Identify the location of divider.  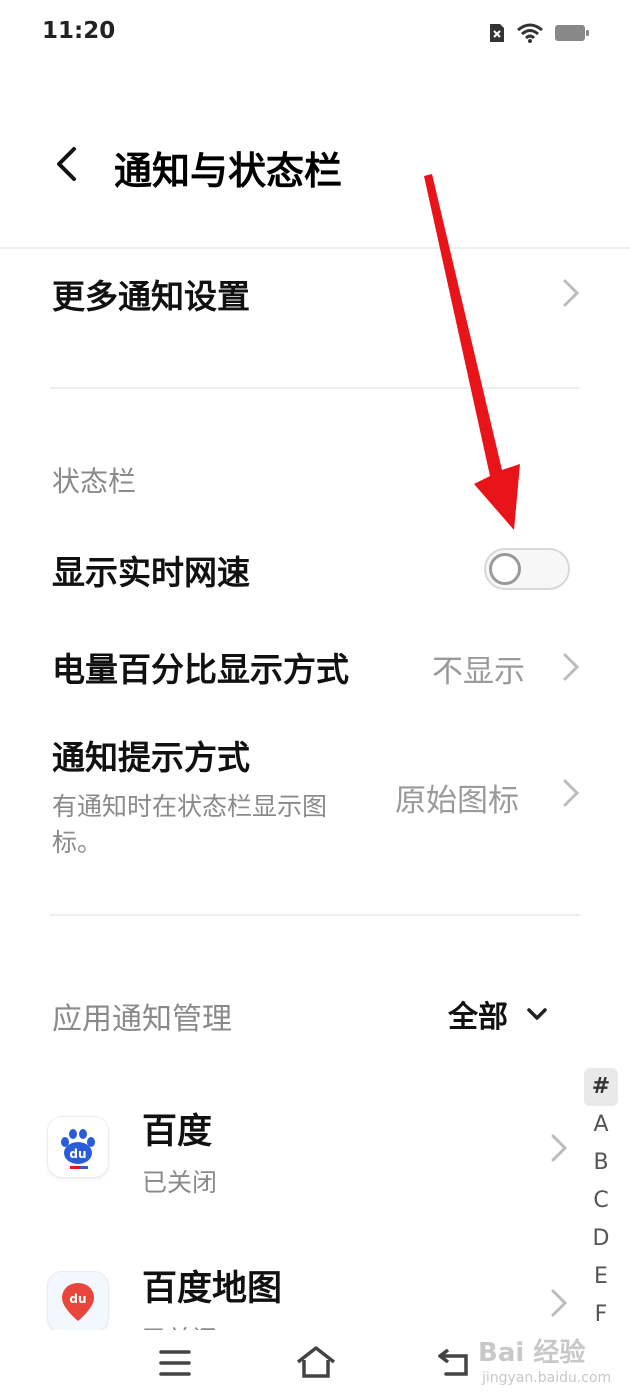
(315, 915).